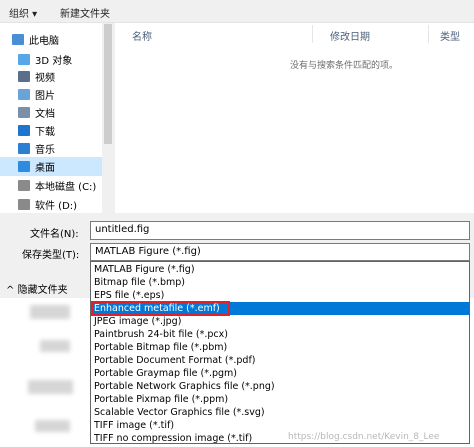 Image resolution: width=474 pixels, height=447 pixels. What do you see at coordinates (42, 290) in the screenshot?
I see `hide-folders-label: 隐藏文件夹` at bounding box center [42, 290].